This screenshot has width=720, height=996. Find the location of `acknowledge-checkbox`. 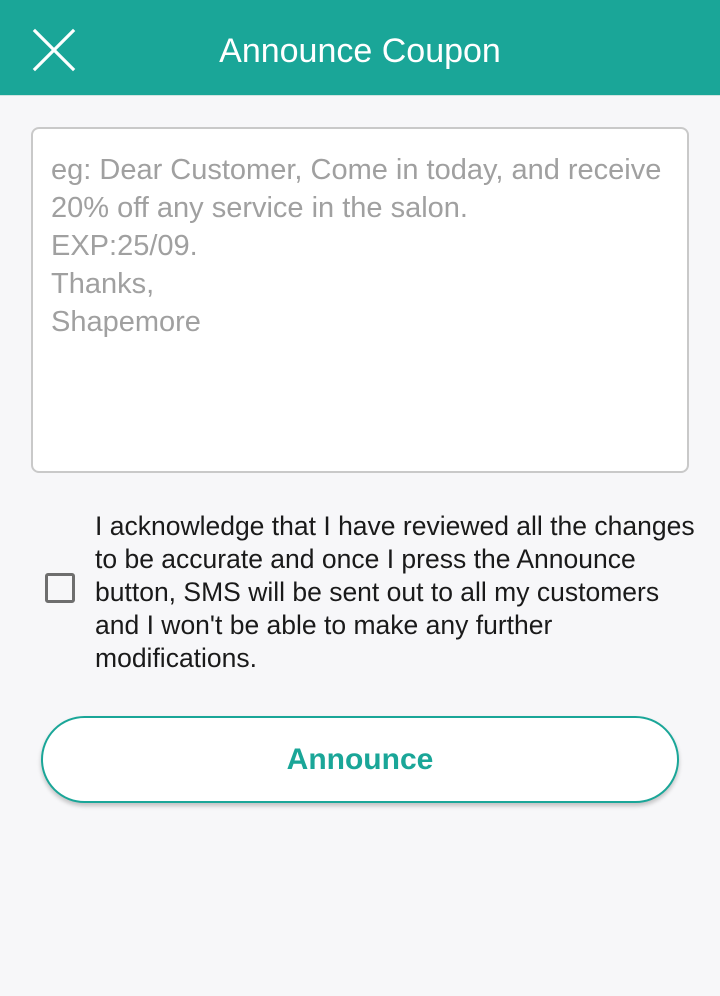

acknowledge-checkbox is located at coordinates (60, 588).